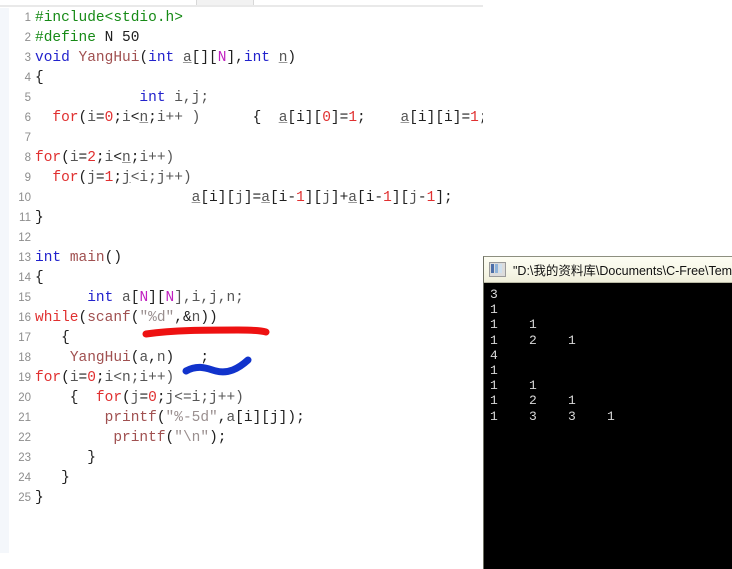 This screenshot has height=569, width=732. I want to click on code-token: ],, so click(235, 58).